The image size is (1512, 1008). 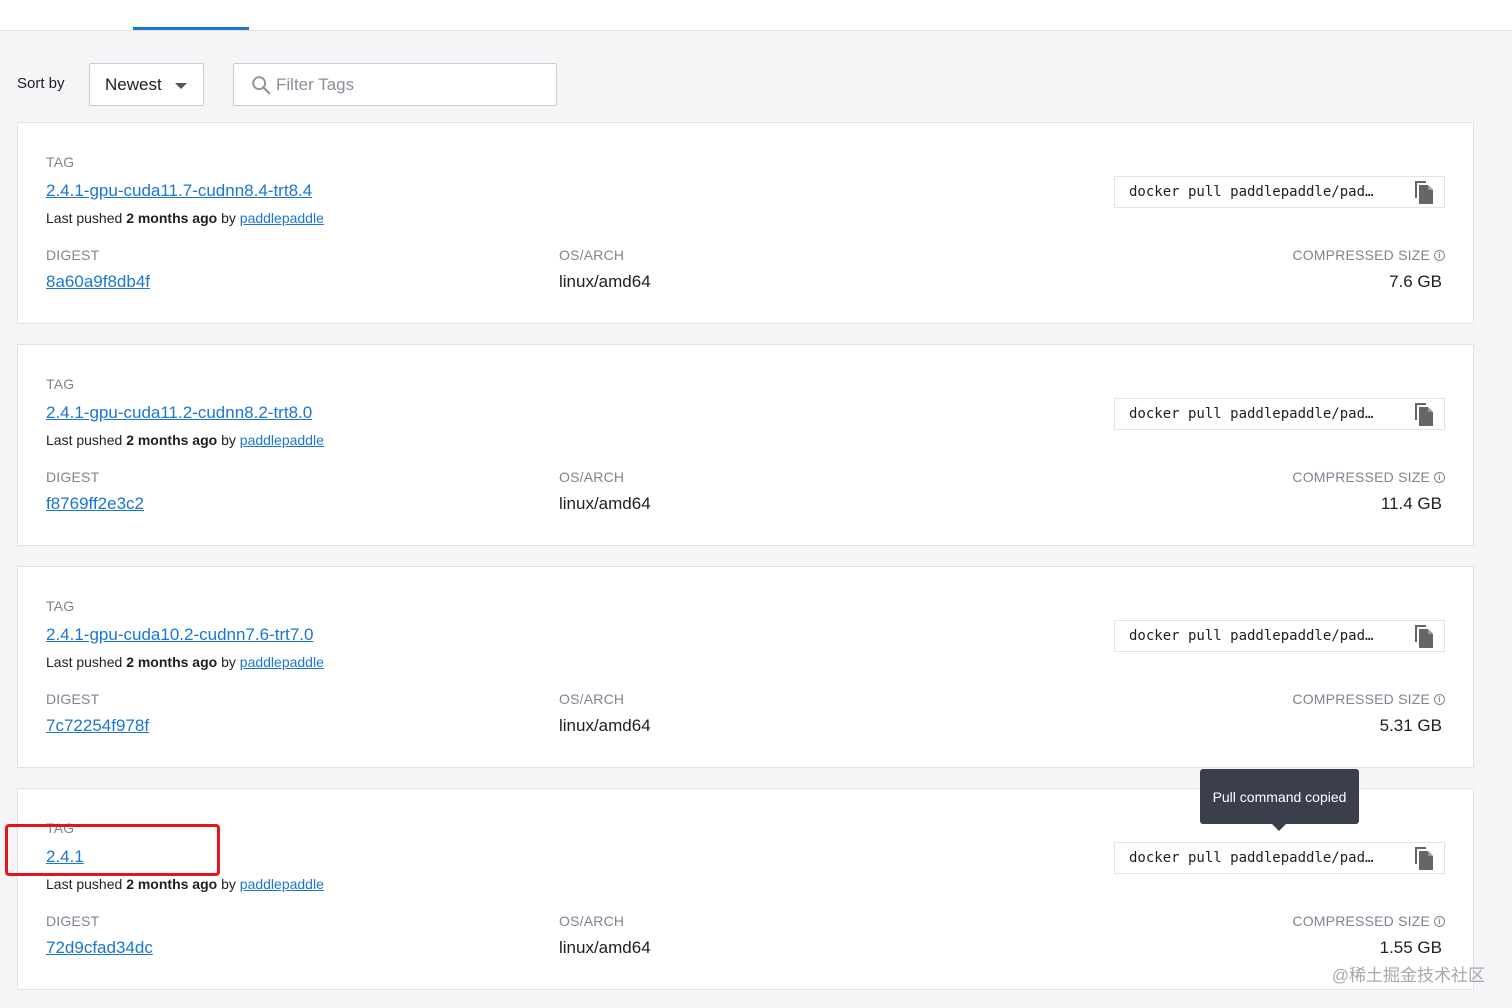 I want to click on sort-label: Sort by, so click(x=41, y=83).